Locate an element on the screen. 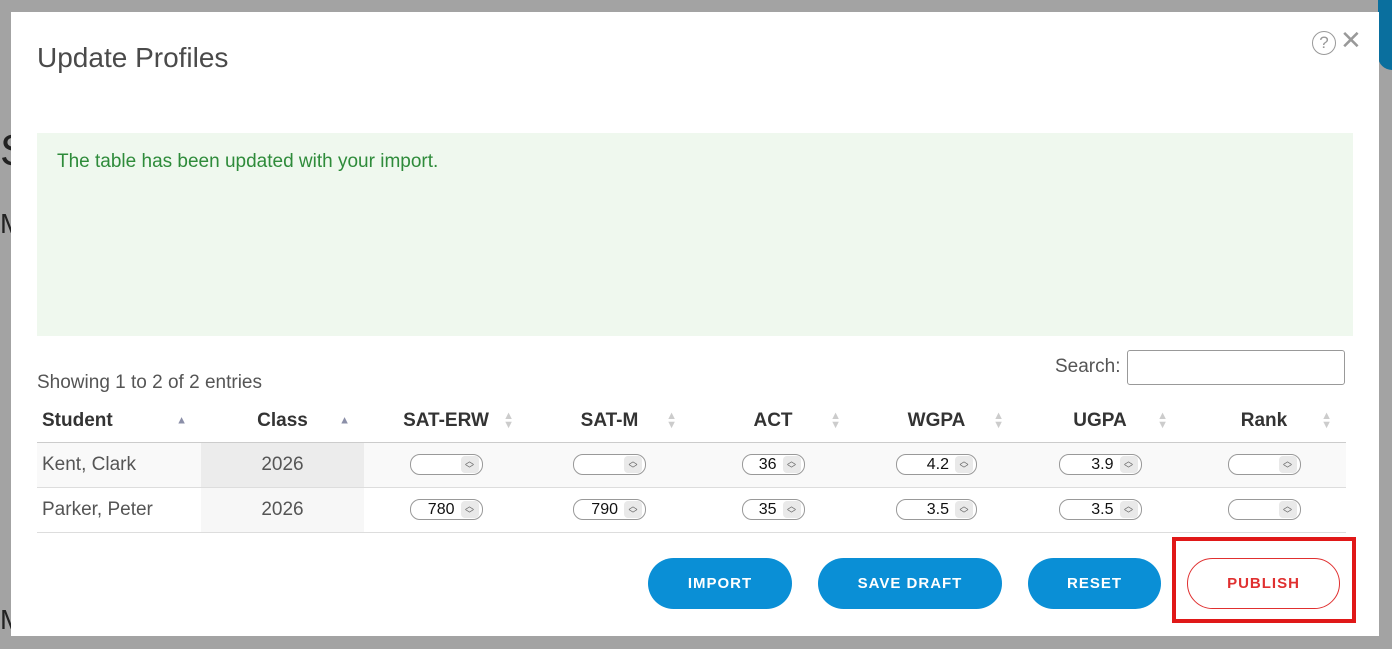 Image resolution: width=1392 pixels, height=649 pixels. column-header-label: ACT is located at coordinates (773, 420).